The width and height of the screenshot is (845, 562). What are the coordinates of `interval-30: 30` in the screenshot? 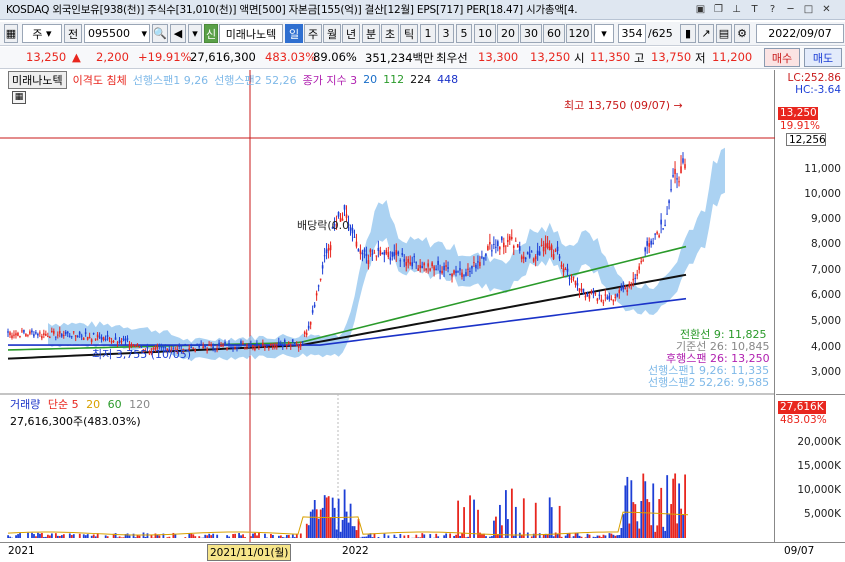 It's located at (531, 33).